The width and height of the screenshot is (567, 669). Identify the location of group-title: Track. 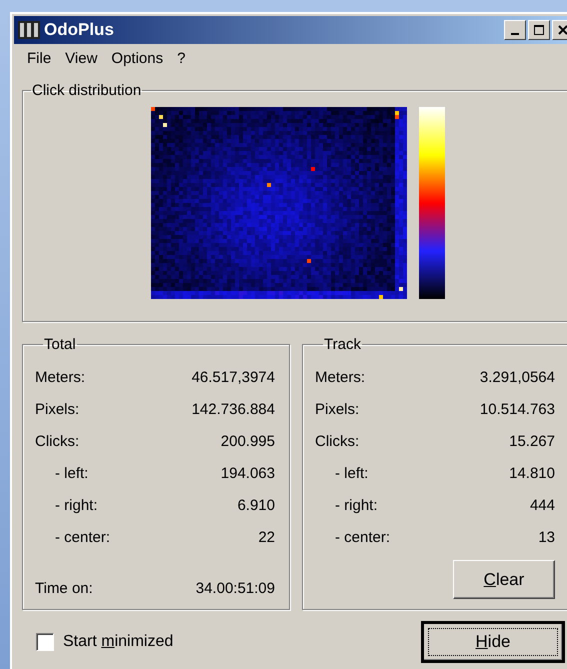
(342, 344).